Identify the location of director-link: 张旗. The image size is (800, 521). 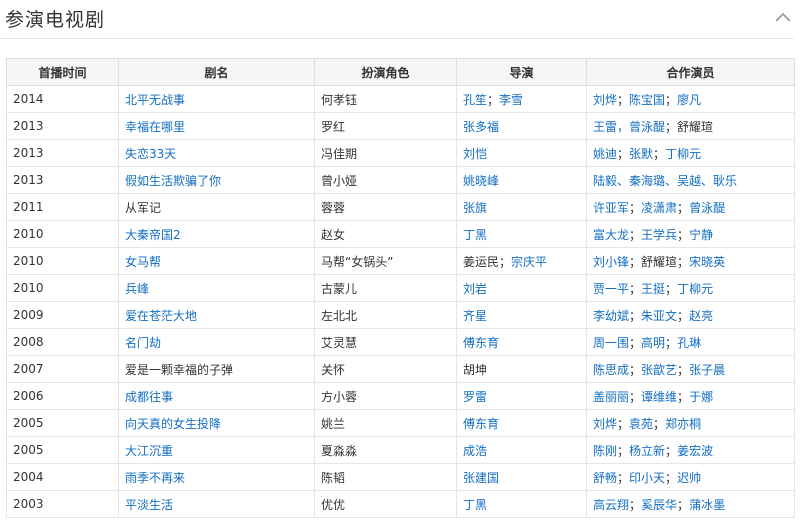
(475, 208).